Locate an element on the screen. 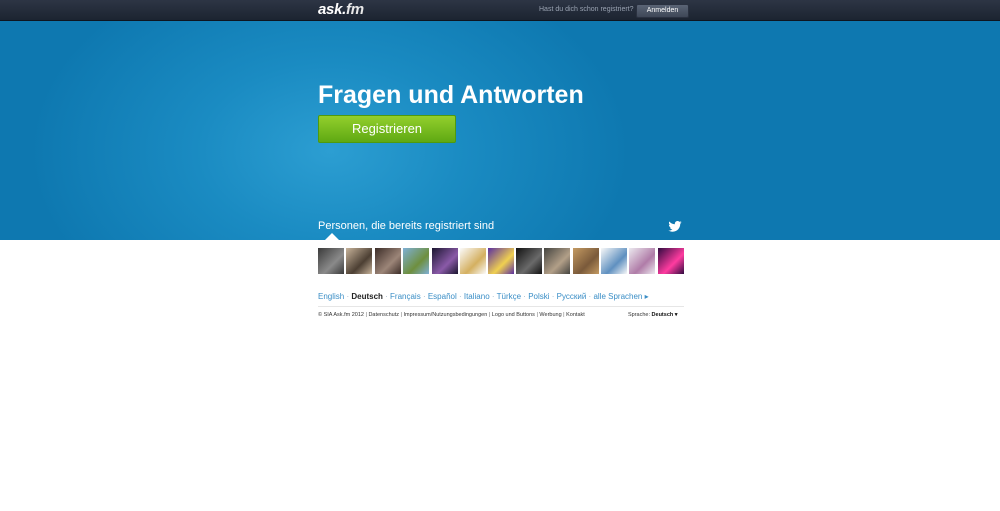 The image size is (1000, 511). footer-link: Logo und Buttons is located at coordinates (513, 315).